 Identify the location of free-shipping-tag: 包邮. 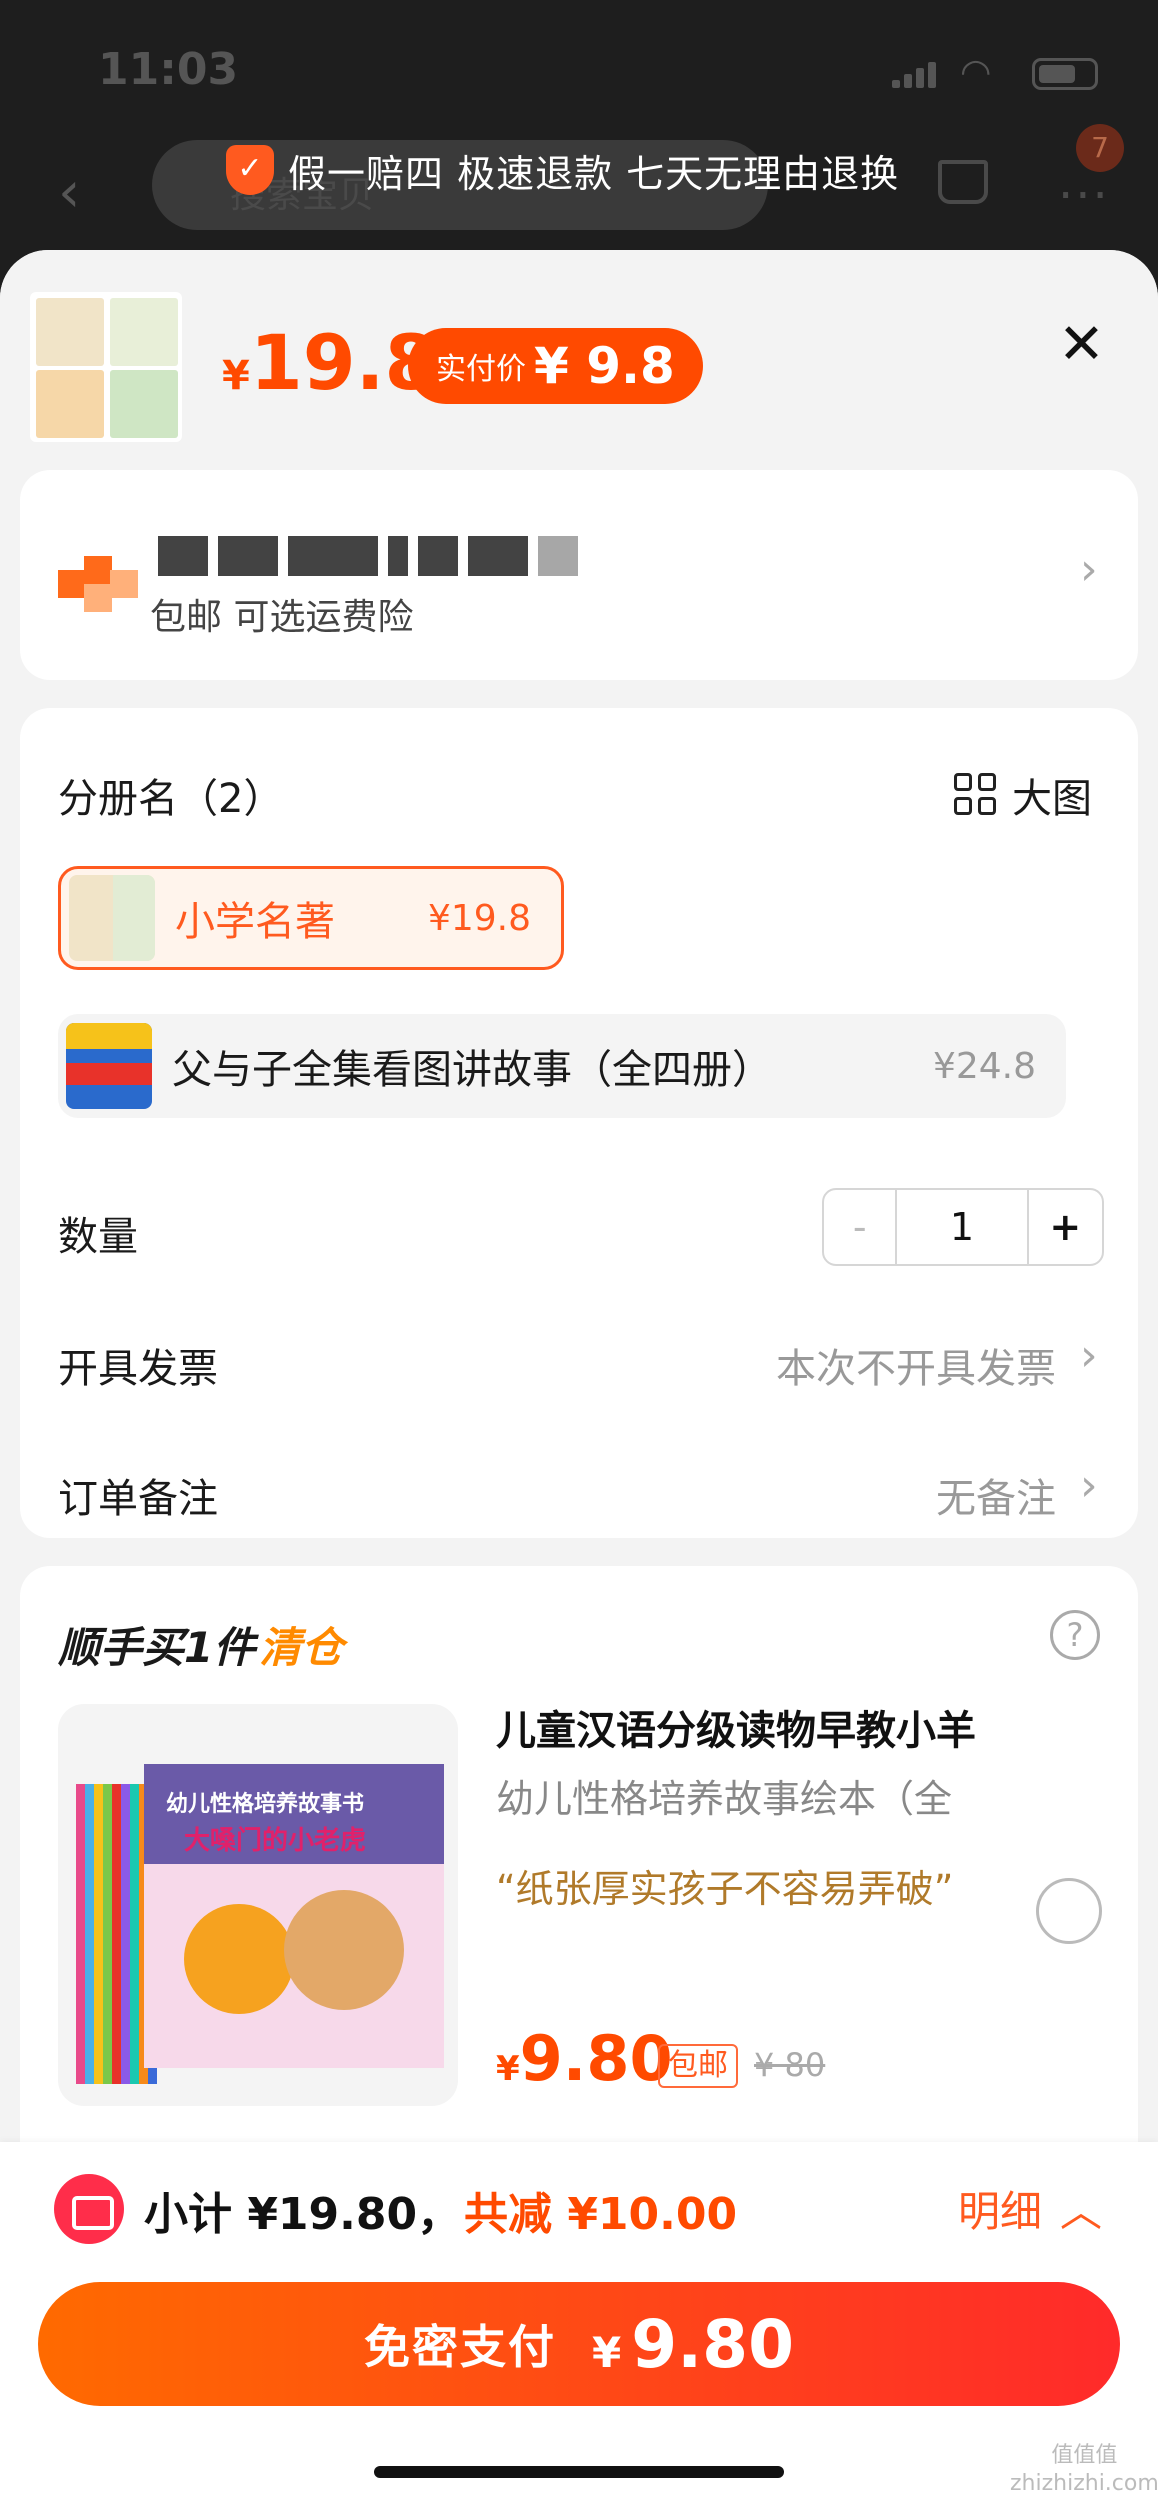
(698, 2066).